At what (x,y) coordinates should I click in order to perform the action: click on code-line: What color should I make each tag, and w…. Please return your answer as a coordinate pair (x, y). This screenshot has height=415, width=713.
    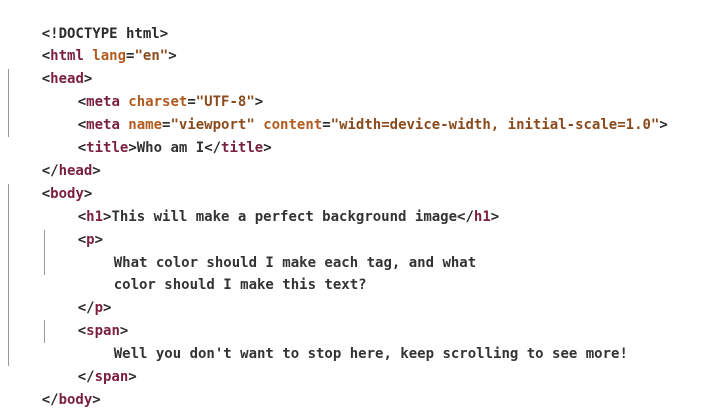
    Looking at the image, I should click on (278, 250).